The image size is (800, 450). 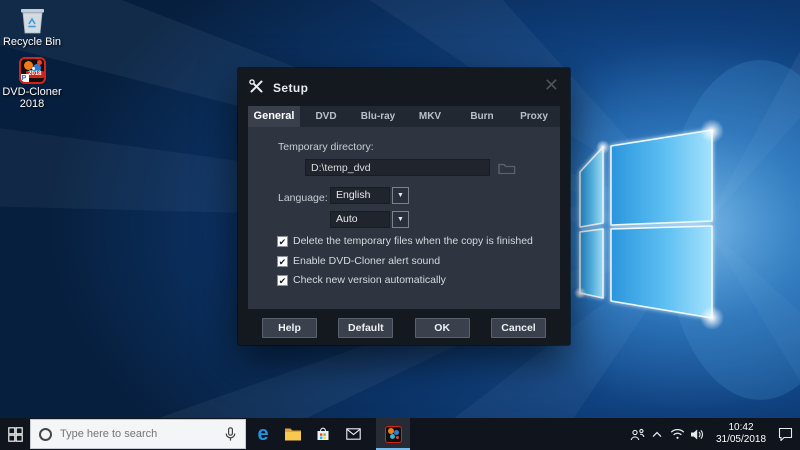 I want to click on recycle-bin-label: Recycle Bin, so click(x=32, y=42).